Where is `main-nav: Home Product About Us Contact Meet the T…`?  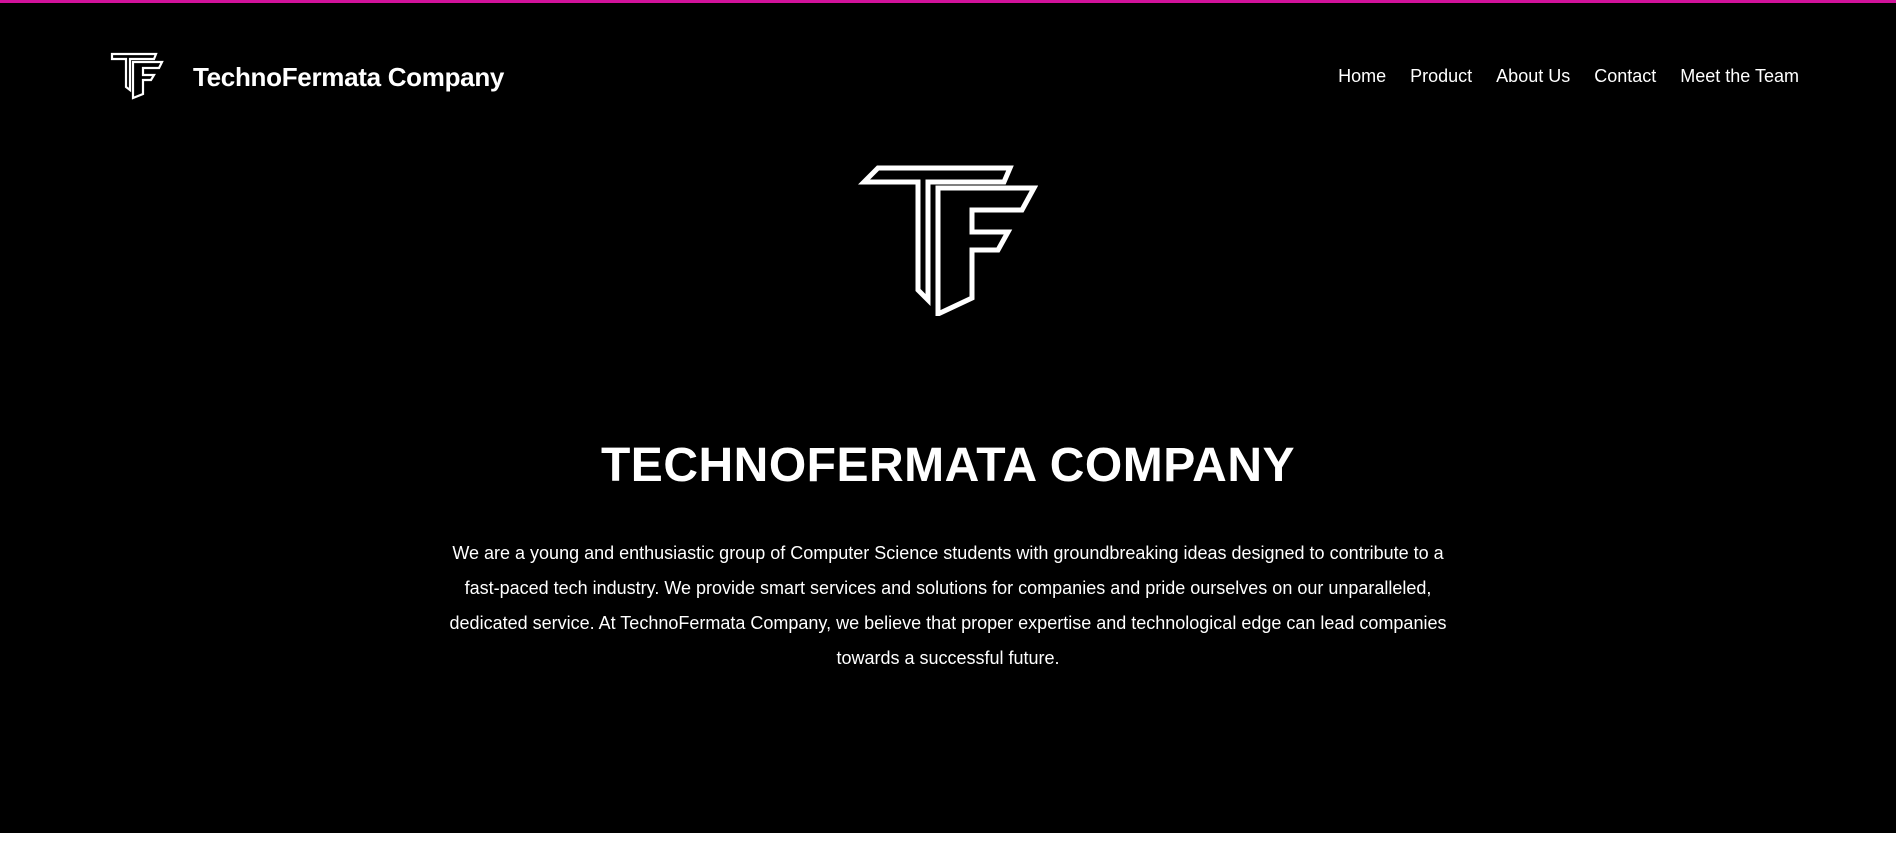 main-nav: Home Product About Us Contact Meet the T… is located at coordinates (1568, 76).